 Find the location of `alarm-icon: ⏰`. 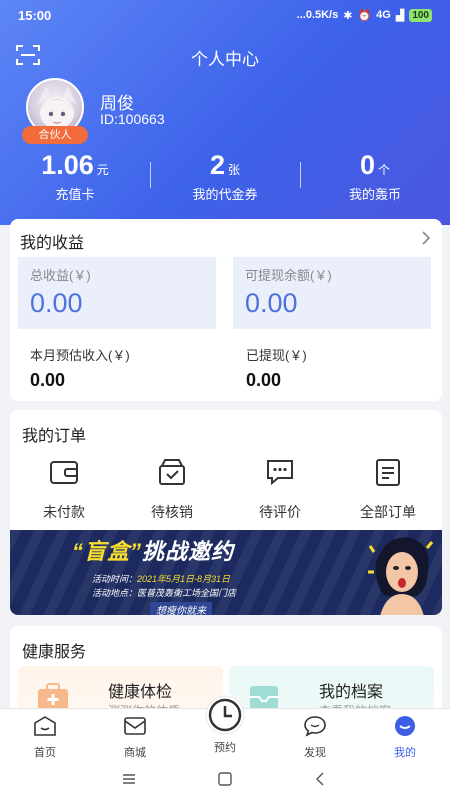

alarm-icon: ⏰ is located at coordinates (364, 15).